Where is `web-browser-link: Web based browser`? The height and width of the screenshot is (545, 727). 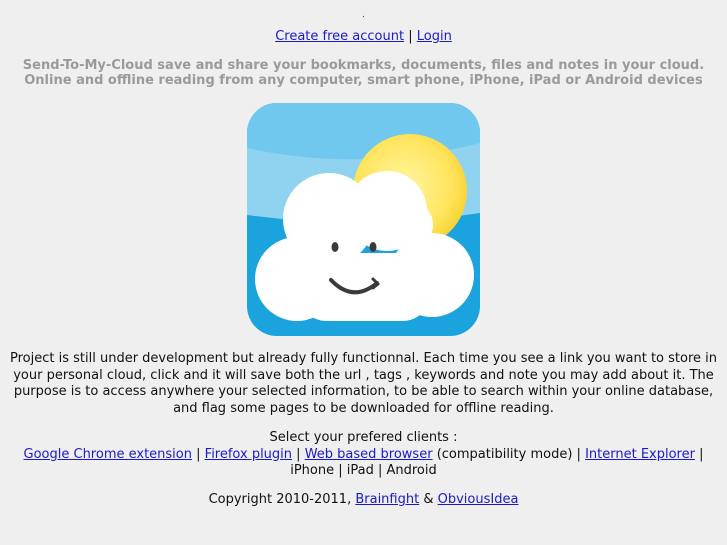
web-browser-link: Web based browser is located at coordinates (369, 454).